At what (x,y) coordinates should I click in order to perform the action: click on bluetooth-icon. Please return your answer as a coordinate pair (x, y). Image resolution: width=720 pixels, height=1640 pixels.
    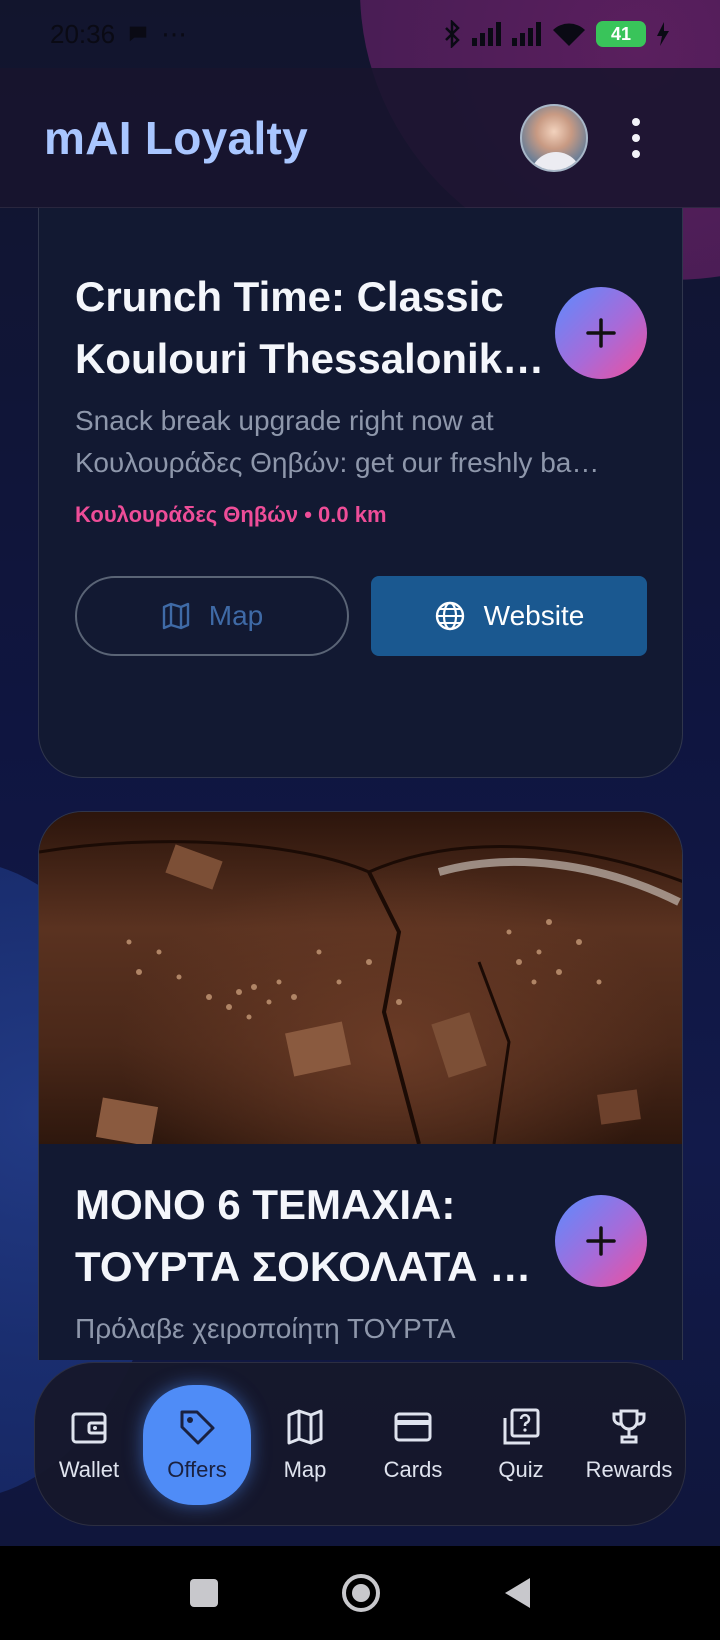
    Looking at the image, I should click on (452, 34).